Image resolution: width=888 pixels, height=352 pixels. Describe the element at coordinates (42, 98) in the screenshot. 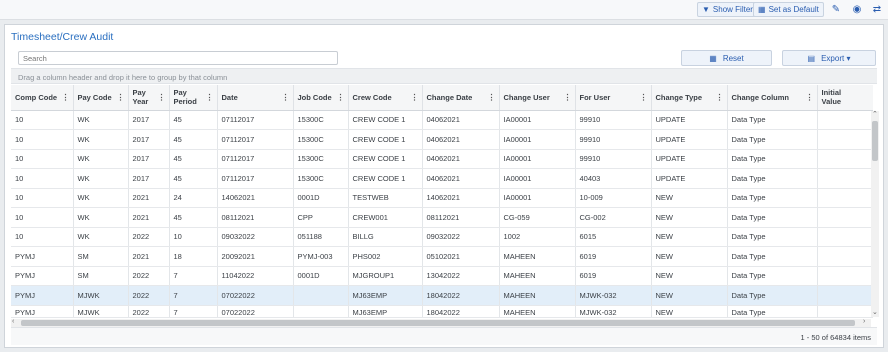

I see `column-header-comp-code: Comp Code ⋮` at that location.